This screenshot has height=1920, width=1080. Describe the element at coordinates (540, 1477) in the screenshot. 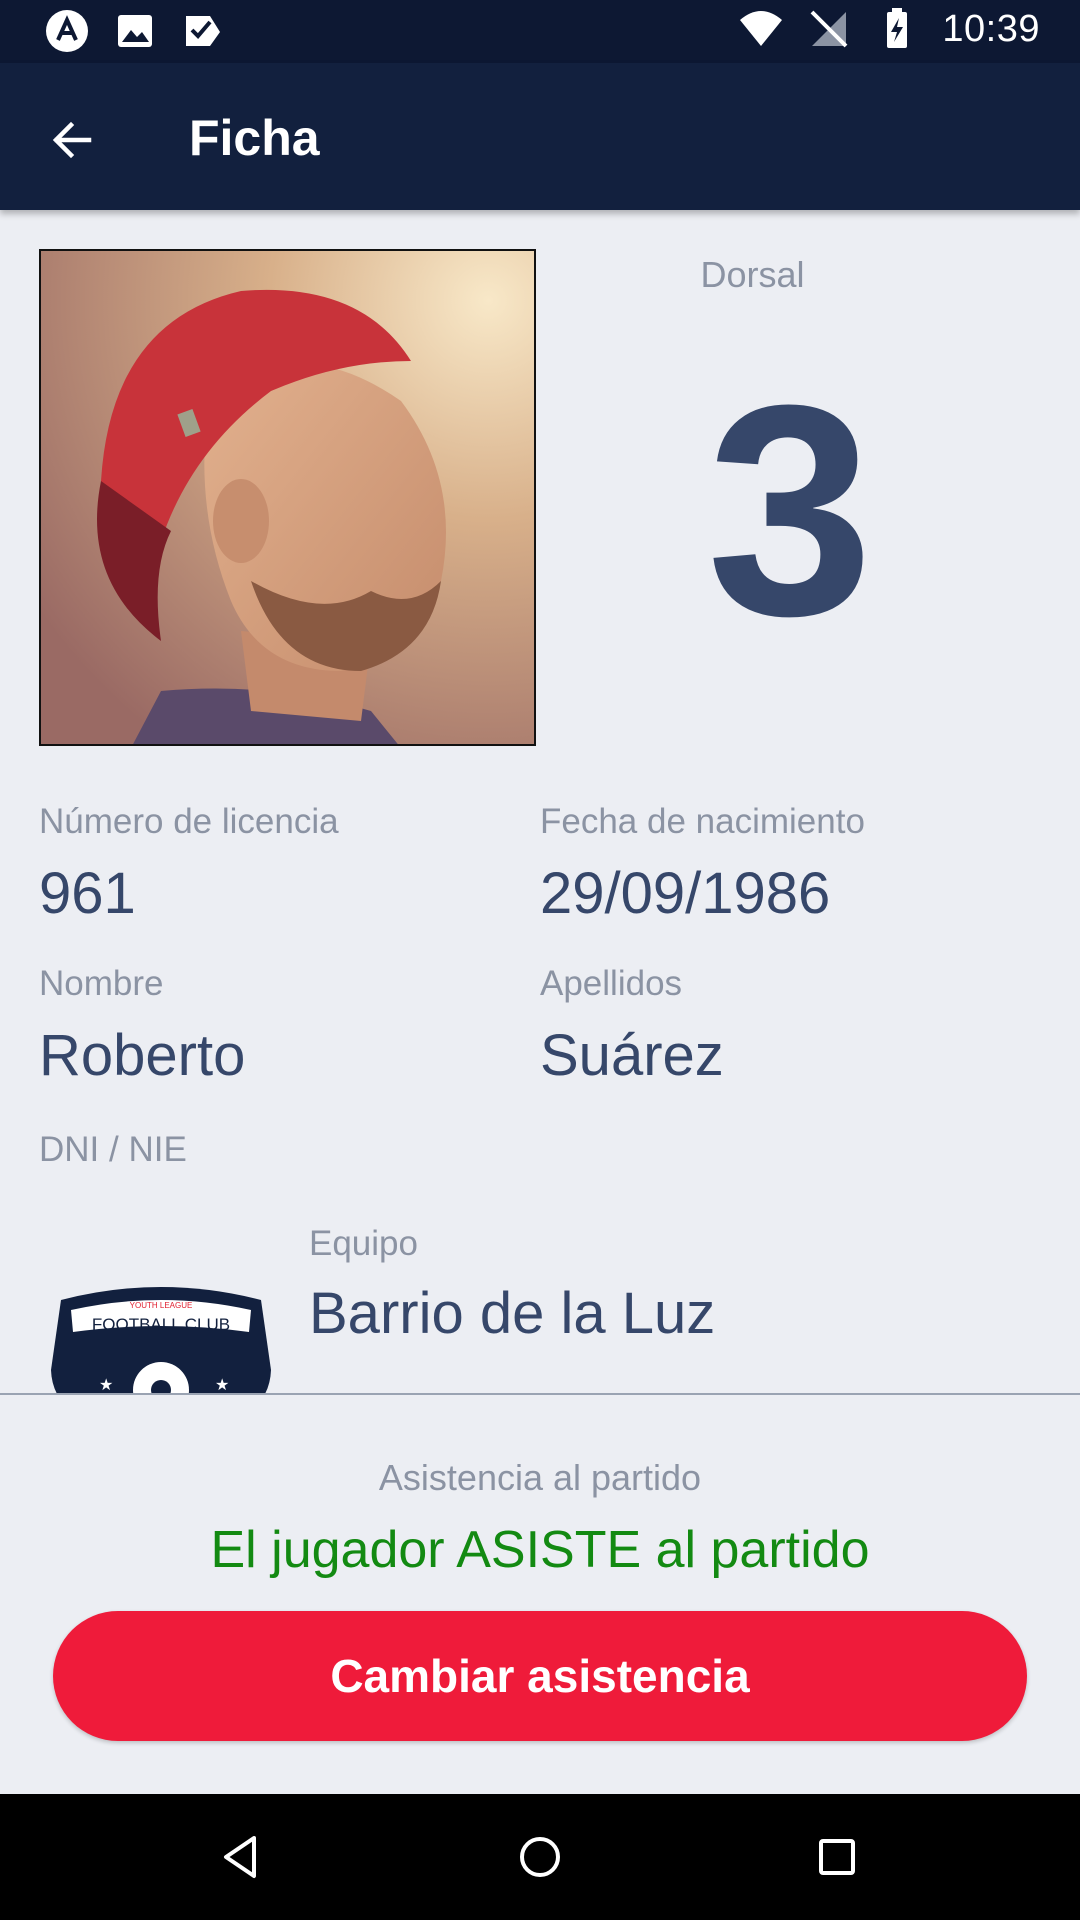

I see `attendance-label: Asistencia al partido` at that location.